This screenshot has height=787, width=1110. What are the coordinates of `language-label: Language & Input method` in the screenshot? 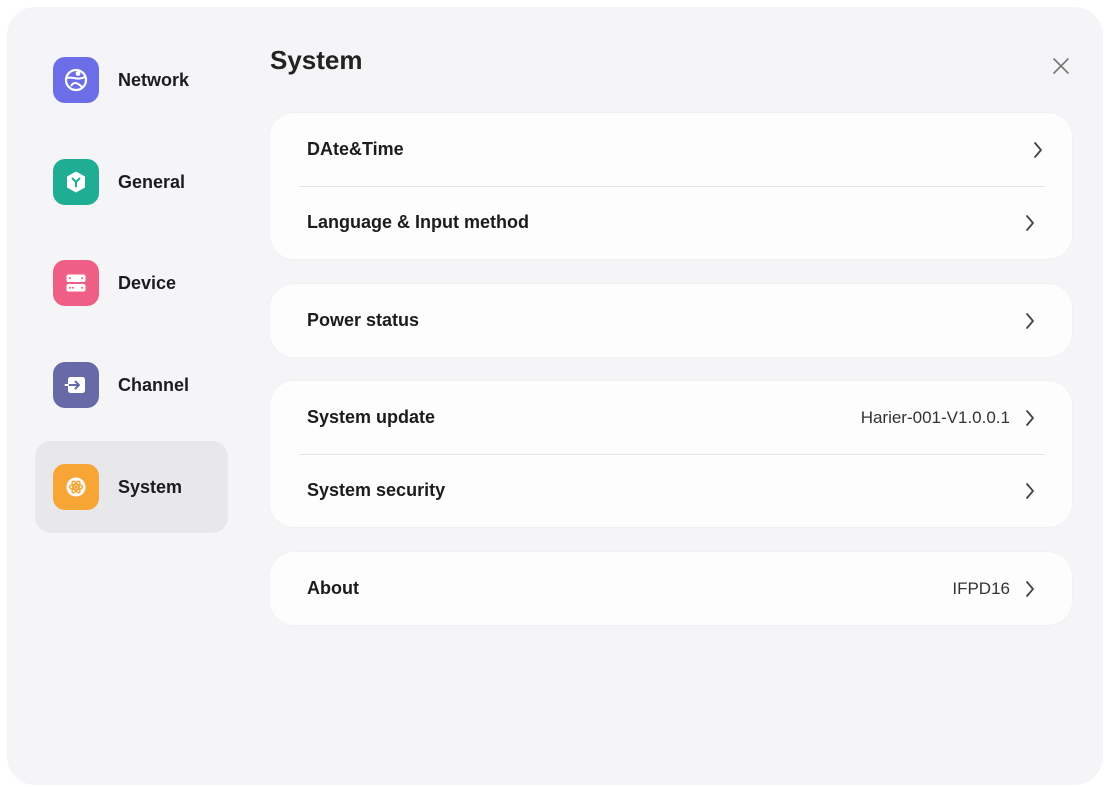 It's located at (418, 222).